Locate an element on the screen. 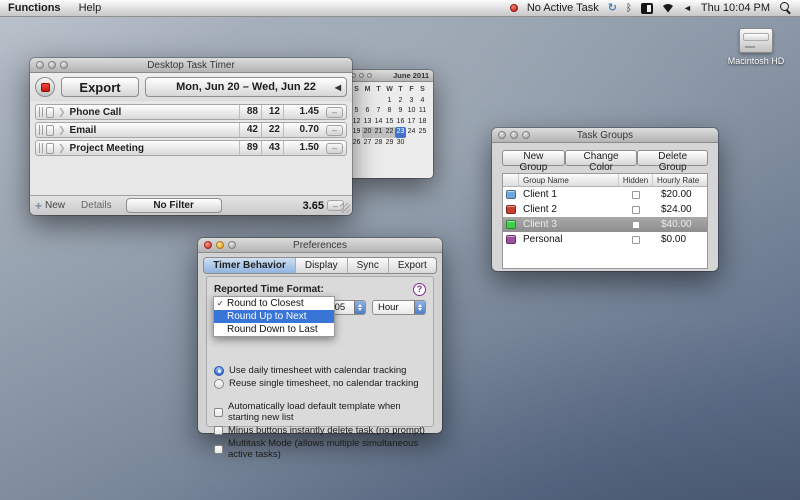 The image size is (800, 500). day-cell: 28 is located at coordinates (378, 143).